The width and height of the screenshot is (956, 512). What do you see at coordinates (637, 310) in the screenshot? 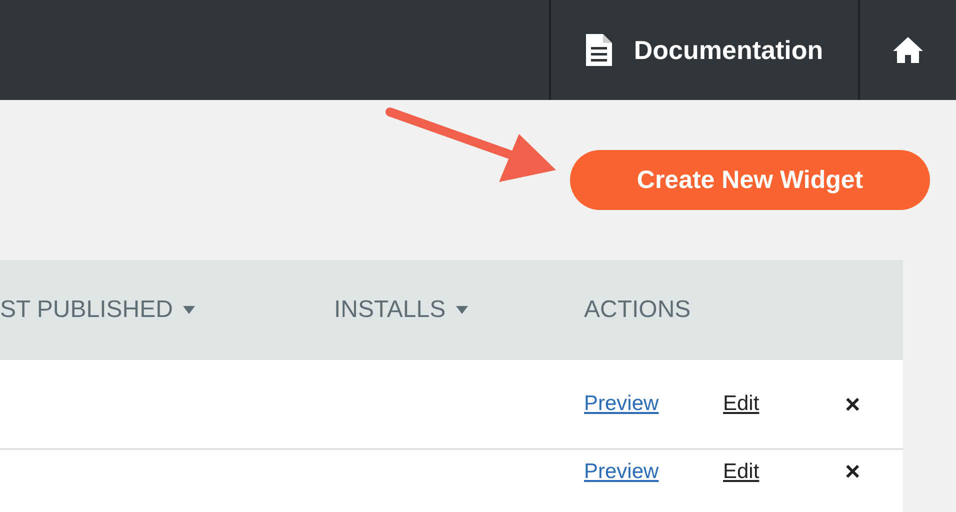
I see `column-header: ACTIONS` at bounding box center [637, 310].